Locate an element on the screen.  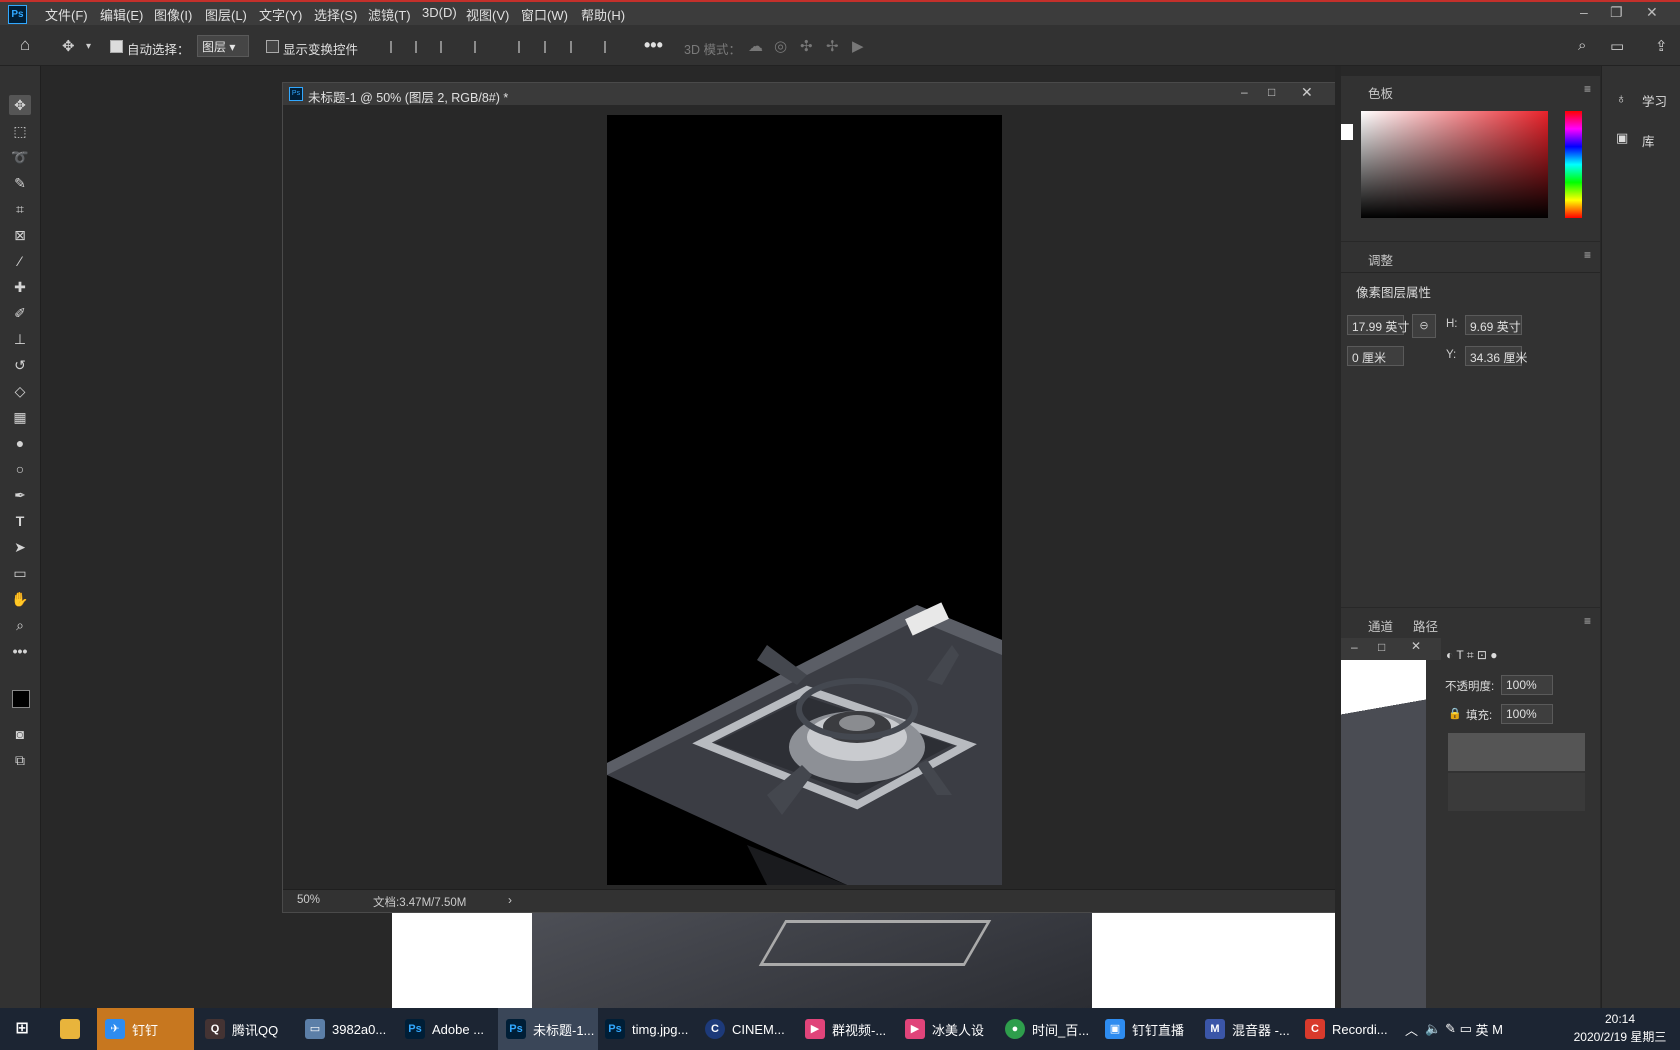
dodge-tool-icon: ○ is located at coordinates (20, 469).